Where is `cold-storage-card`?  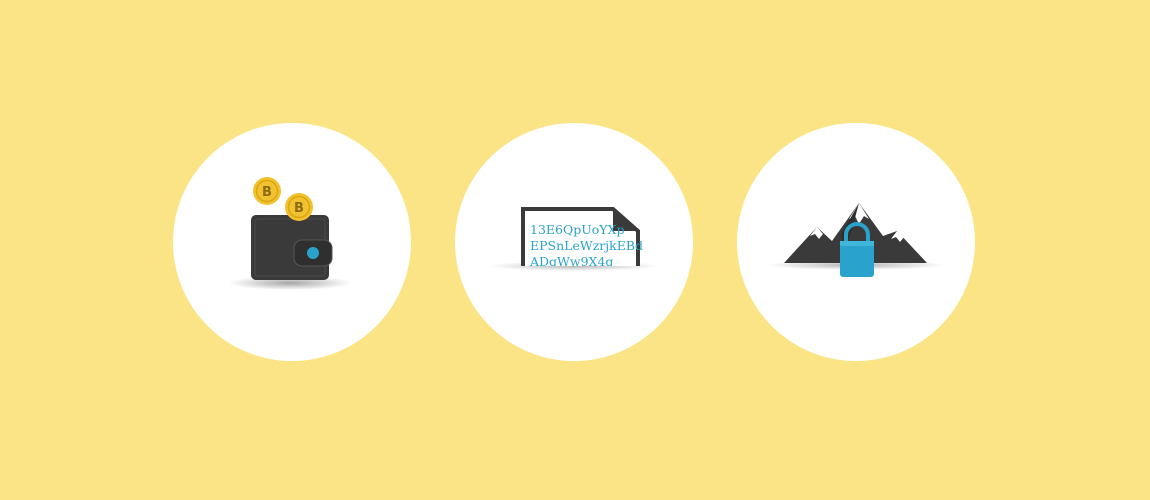 cold-storage-card is located at coordinates (856, 242).